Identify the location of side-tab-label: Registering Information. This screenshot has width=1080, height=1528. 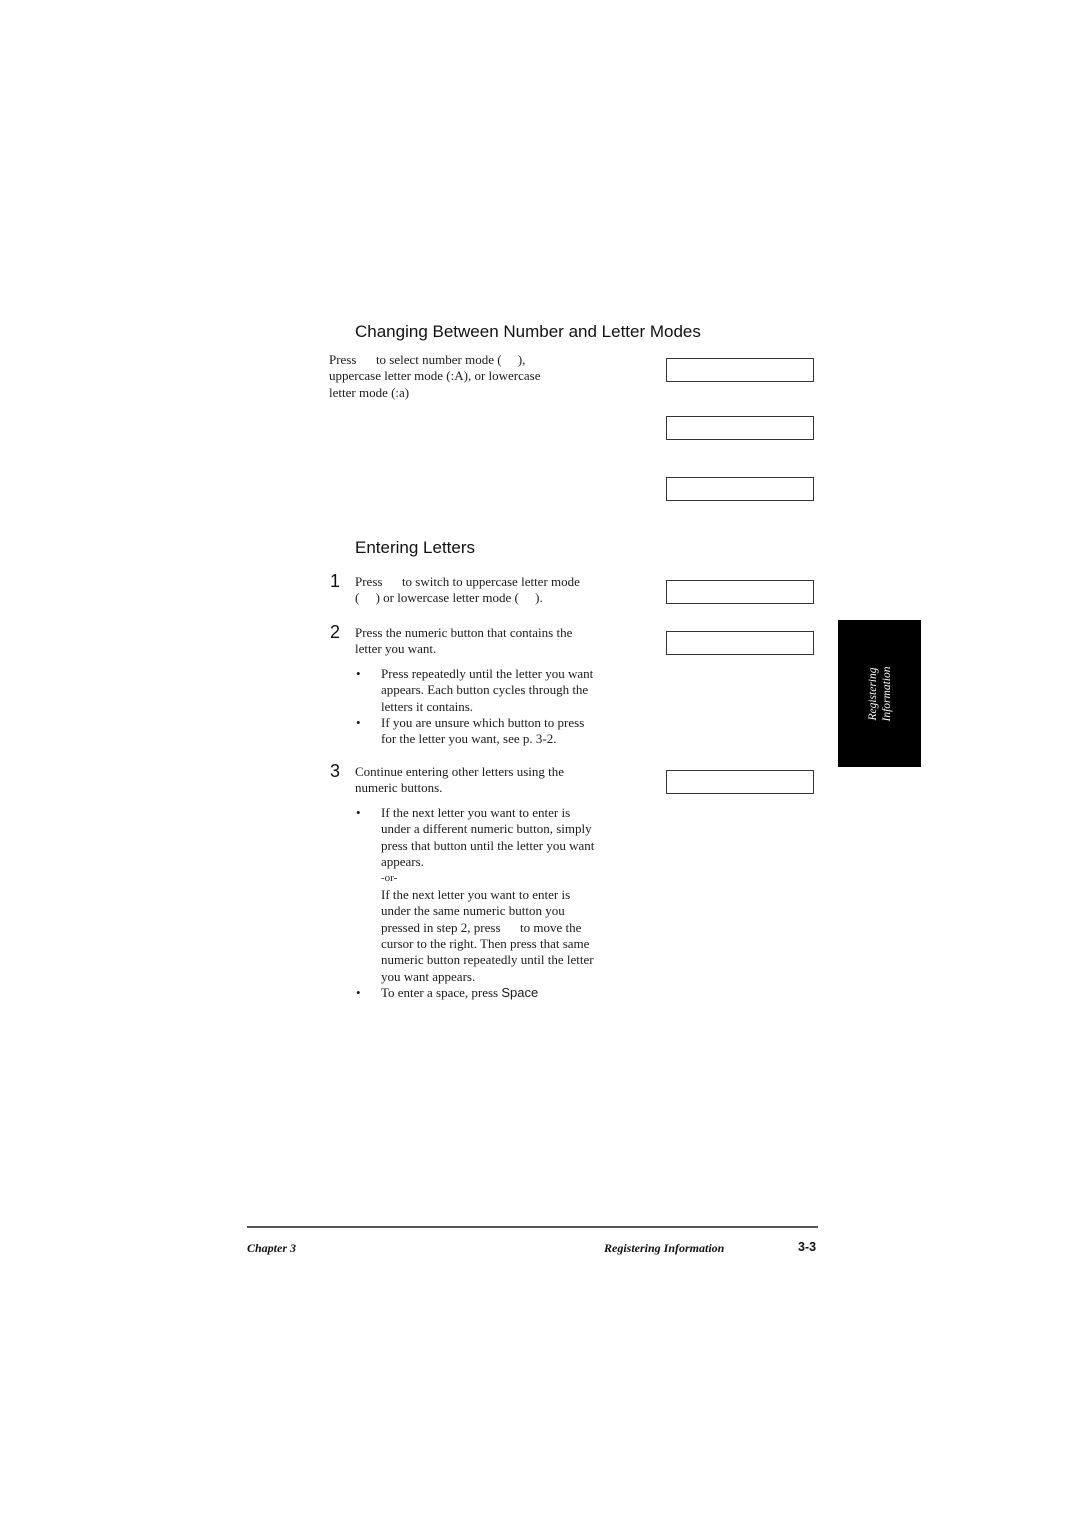
(880, 693).